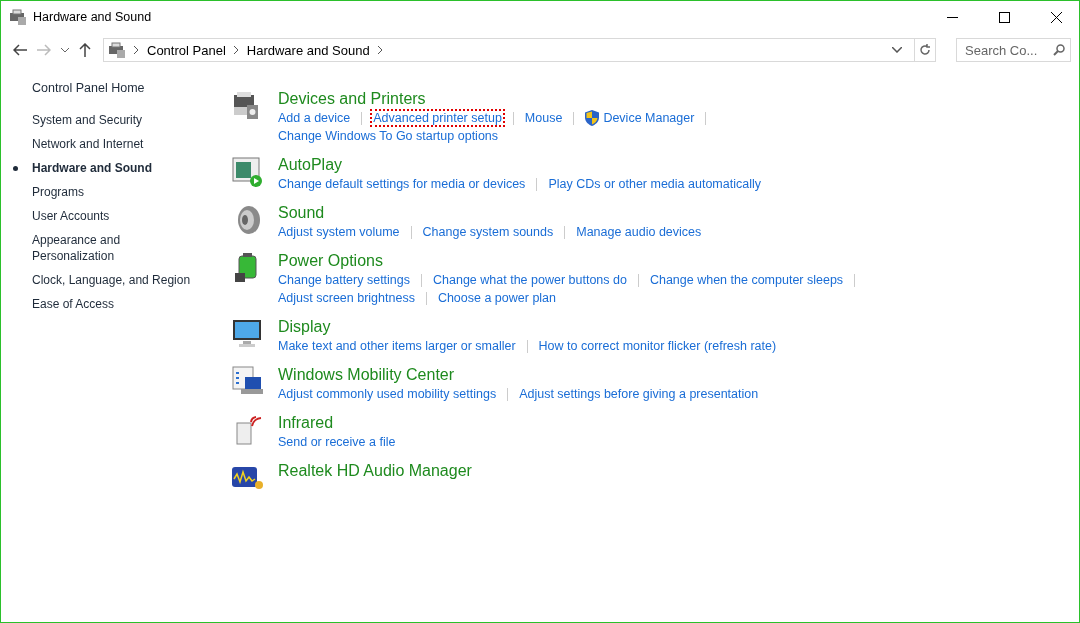  What do you see at coordinates (115, 192) in the screenshot?
I see `sidebar-item: Programs` at bounding box center [115, 192].